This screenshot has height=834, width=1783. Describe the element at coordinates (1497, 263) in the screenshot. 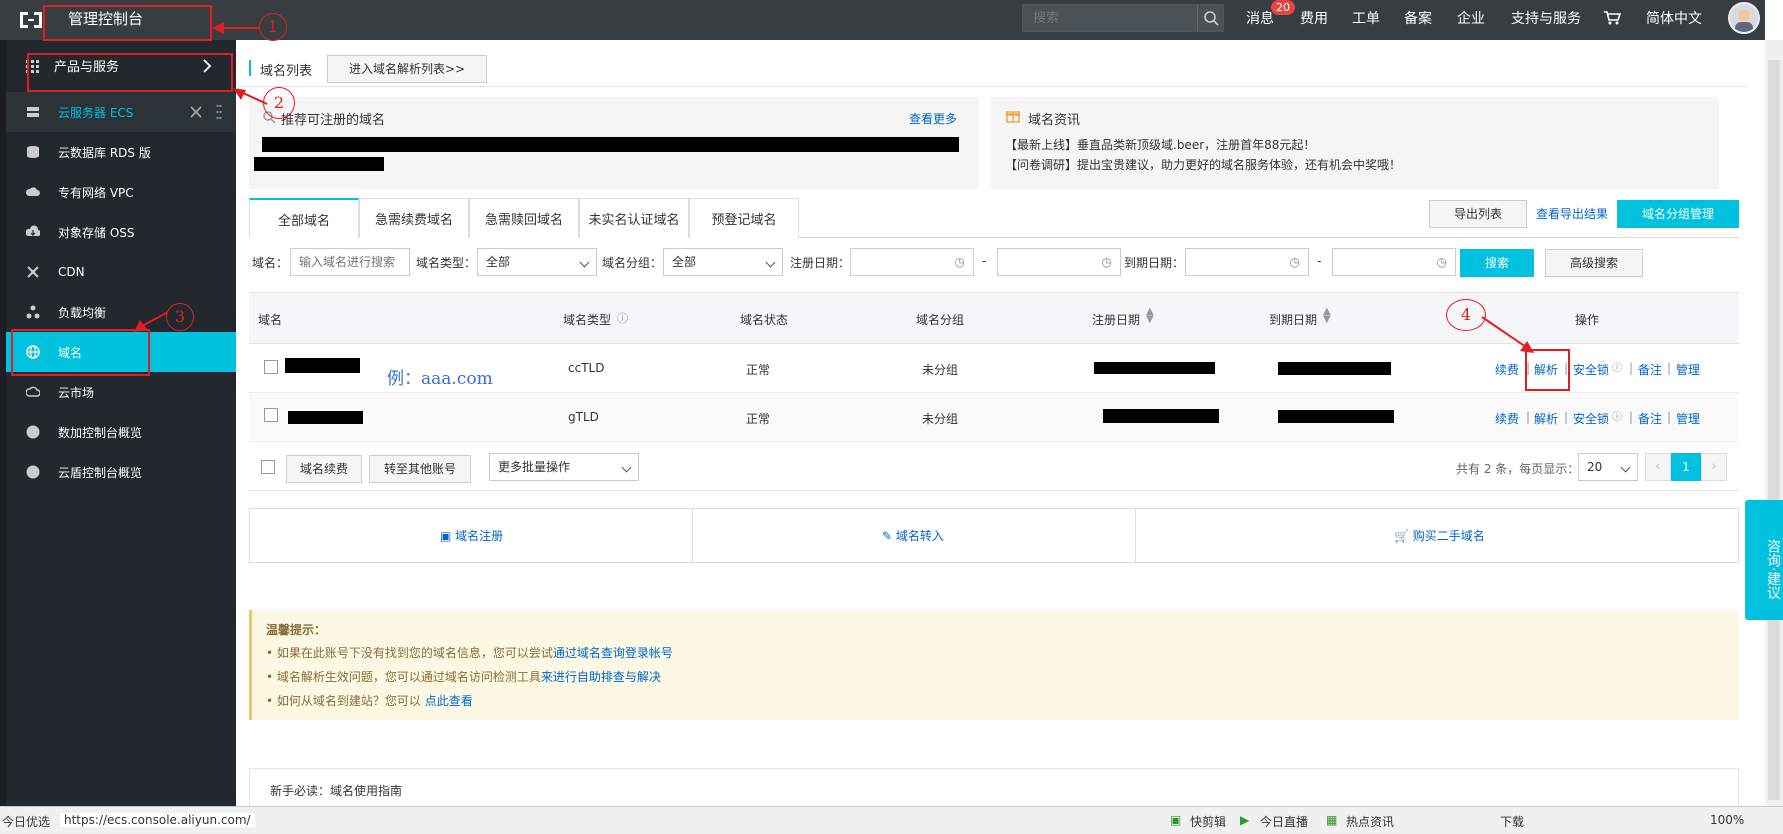

I see `search-button: 搜索` at that location.